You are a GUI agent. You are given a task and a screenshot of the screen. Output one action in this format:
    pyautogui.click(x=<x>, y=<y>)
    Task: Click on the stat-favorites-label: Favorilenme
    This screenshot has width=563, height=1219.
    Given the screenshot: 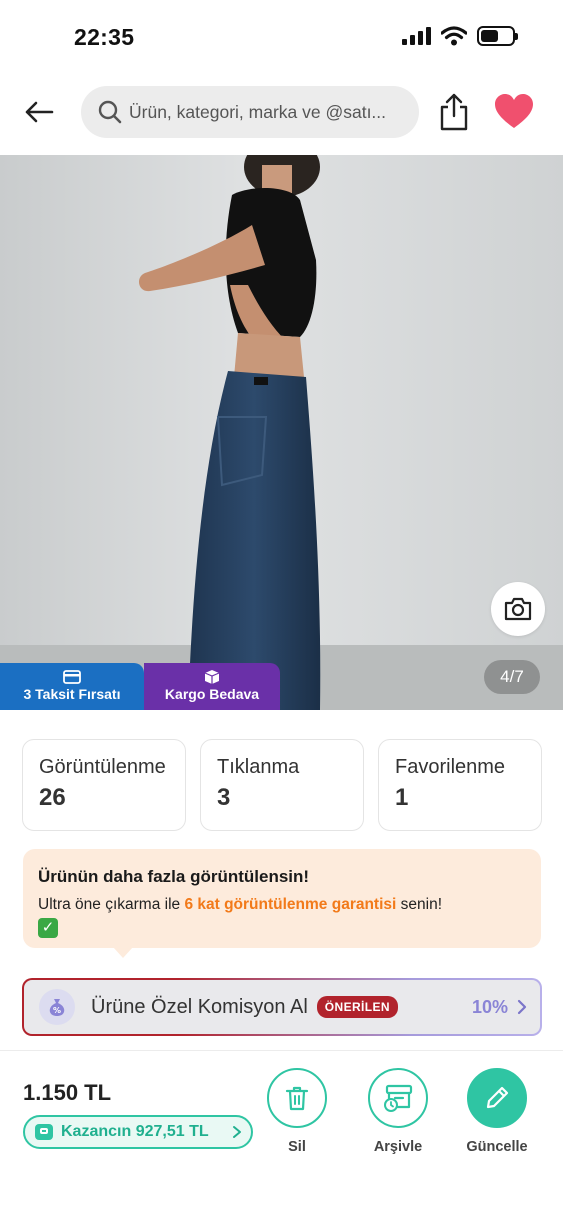 What is the action you would take?
    pyautogui.click(x=450, y=767)
    